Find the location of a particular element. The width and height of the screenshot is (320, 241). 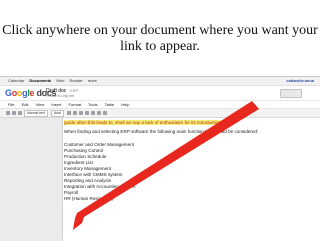

redo-icon is located at coordinates (14, 113).